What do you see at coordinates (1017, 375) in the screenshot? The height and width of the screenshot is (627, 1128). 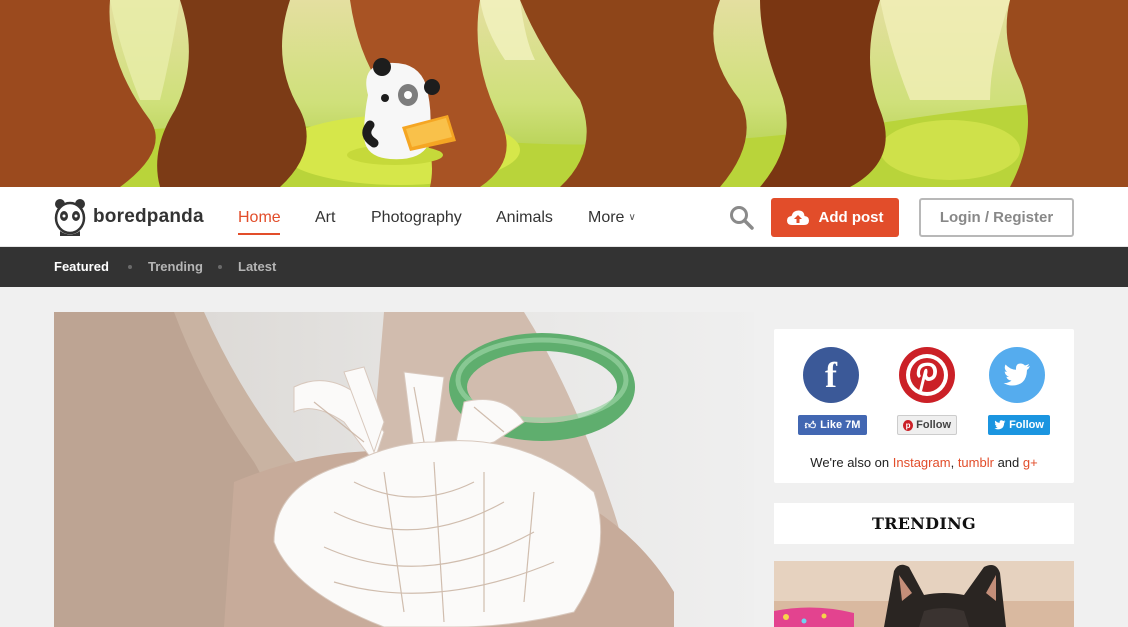 I see `twitter-icon` at bounding box center [1017, 375].